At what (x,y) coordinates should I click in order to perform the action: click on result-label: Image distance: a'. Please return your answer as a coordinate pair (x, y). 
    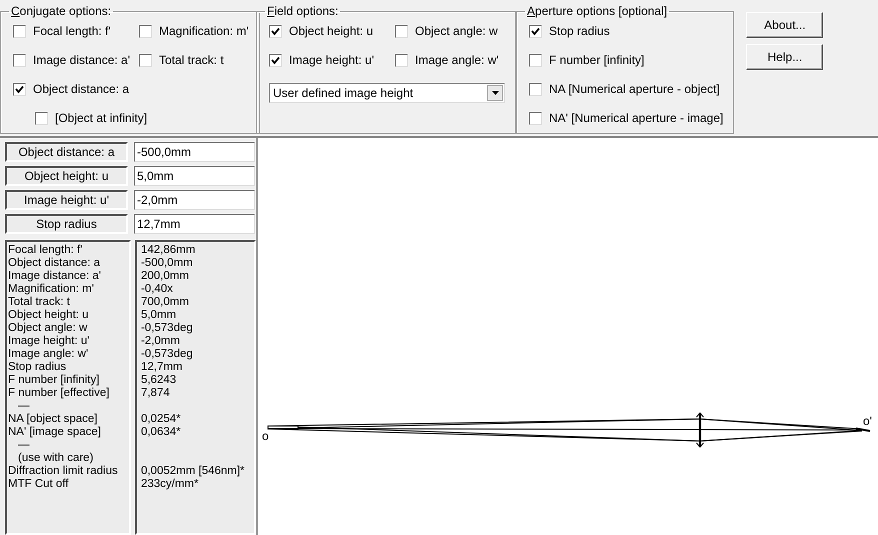
    Looking at the image, I should click on (55, 276).